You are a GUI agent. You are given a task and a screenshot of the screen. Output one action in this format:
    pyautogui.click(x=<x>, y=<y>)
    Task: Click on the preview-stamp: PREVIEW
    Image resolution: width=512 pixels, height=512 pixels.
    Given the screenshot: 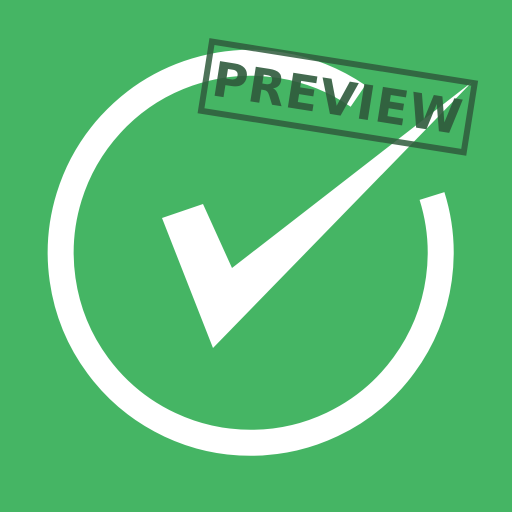 What is the action you would take?
    pyautogui.click(x=338, y=97)
    